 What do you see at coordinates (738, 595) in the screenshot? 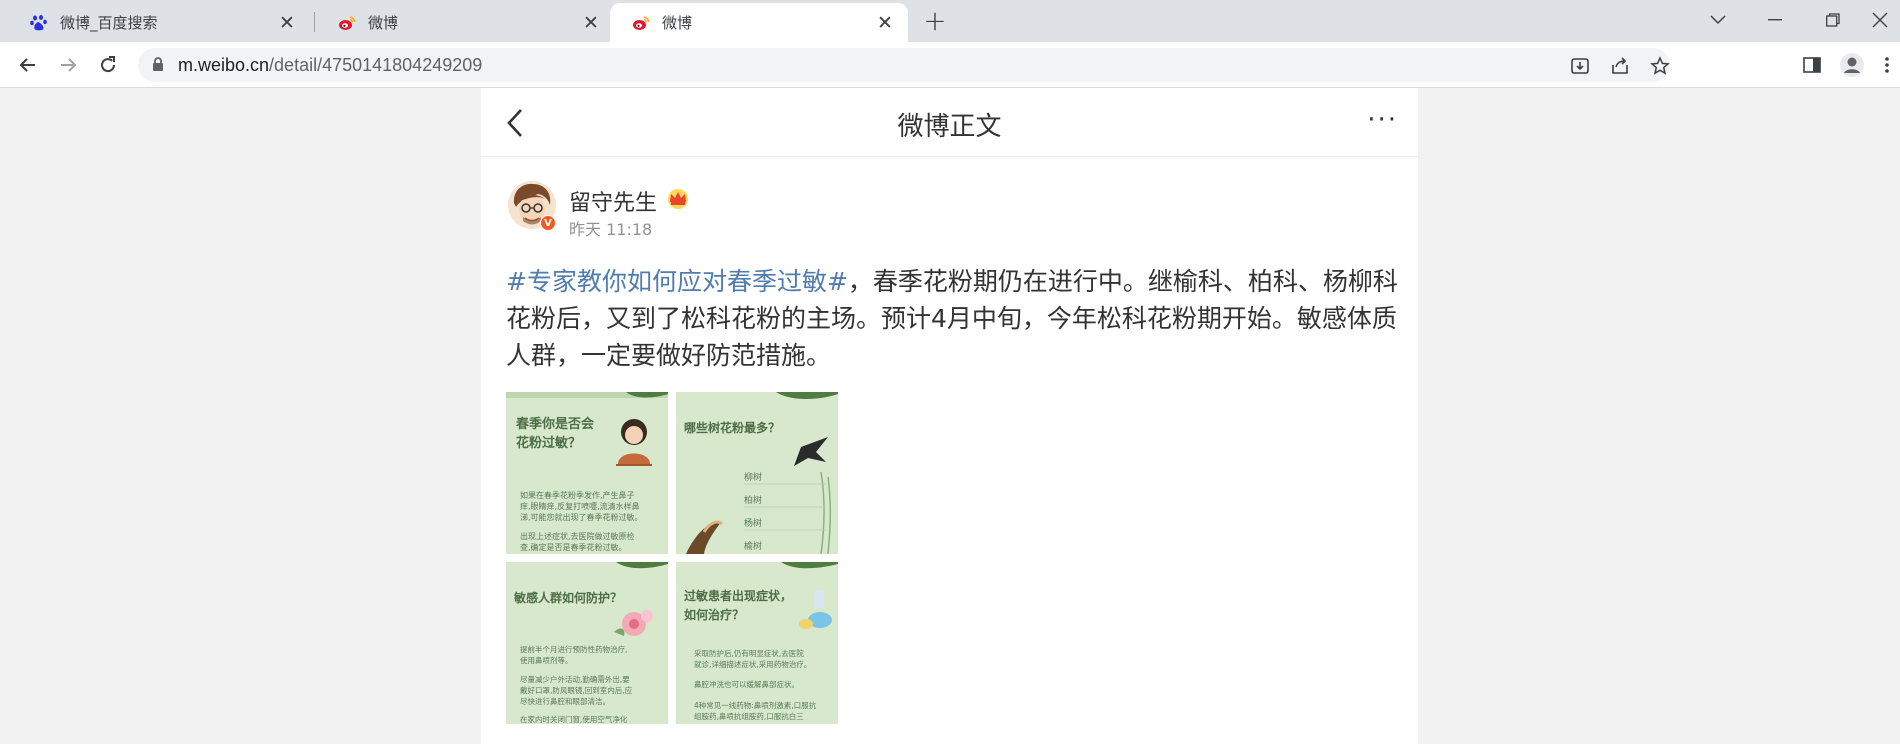
I see `image-heading: 过敏患者出现症状，` at bounding box center [738, 595].